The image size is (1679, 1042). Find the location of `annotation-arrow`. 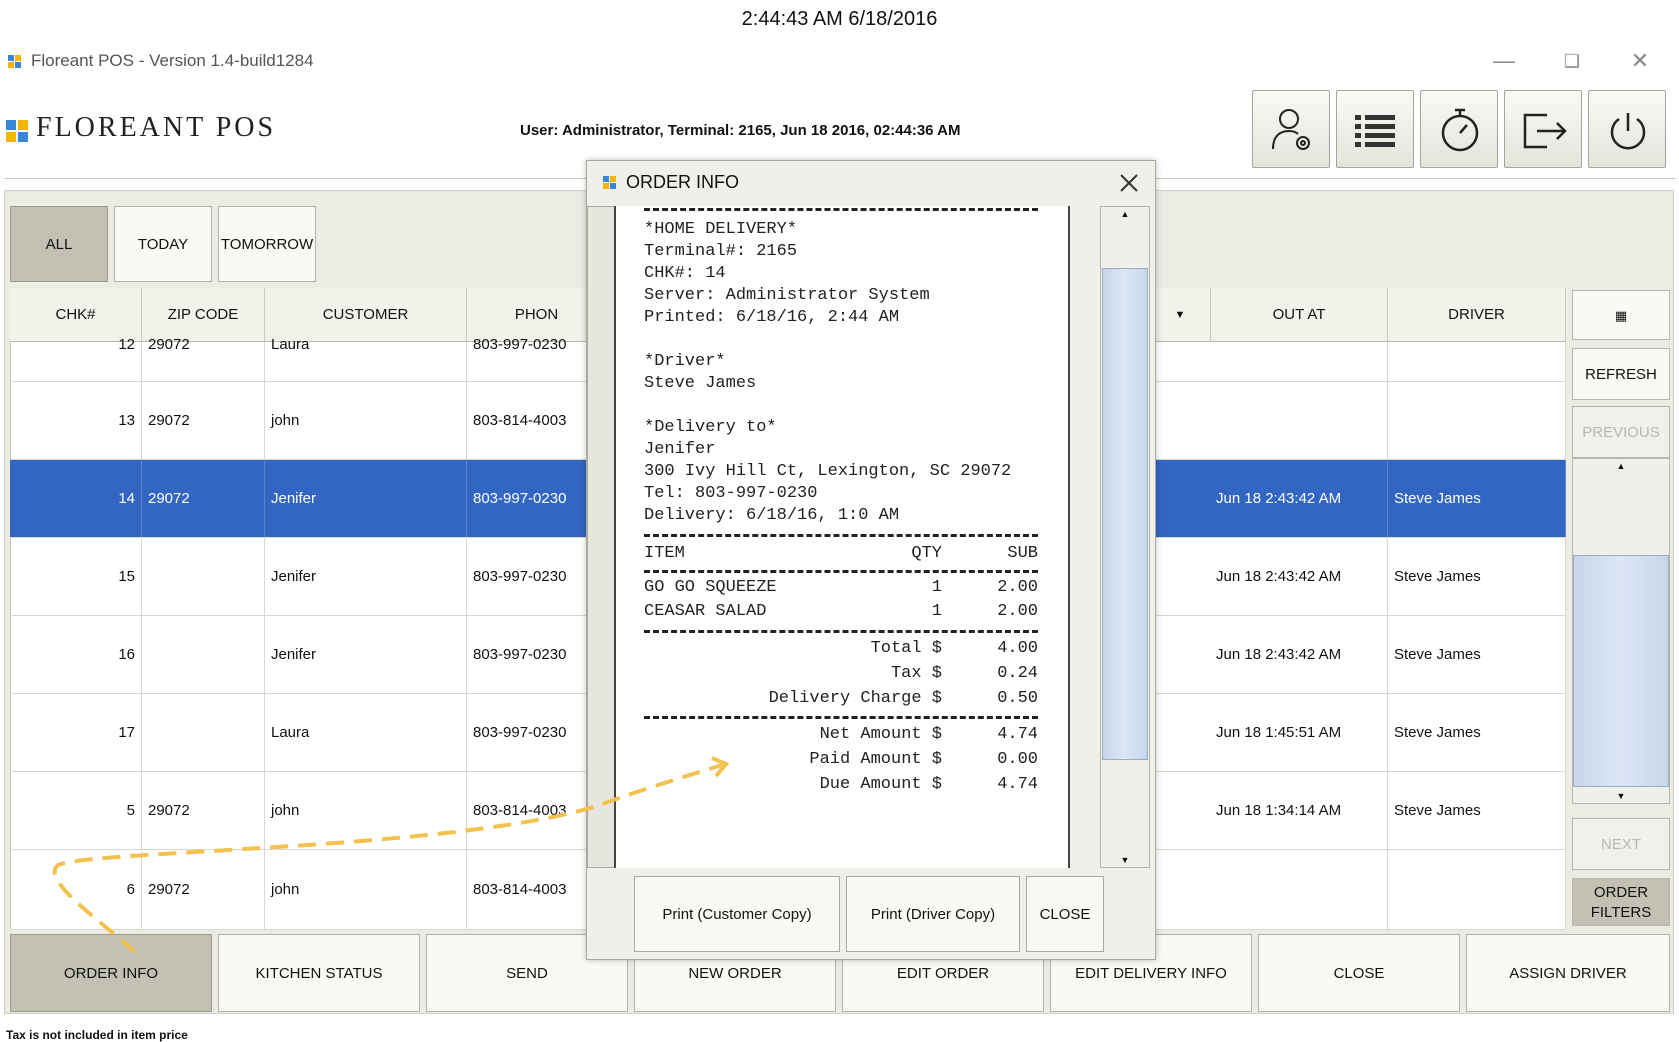

annotation-arrow is located at coordinates (391, 855).